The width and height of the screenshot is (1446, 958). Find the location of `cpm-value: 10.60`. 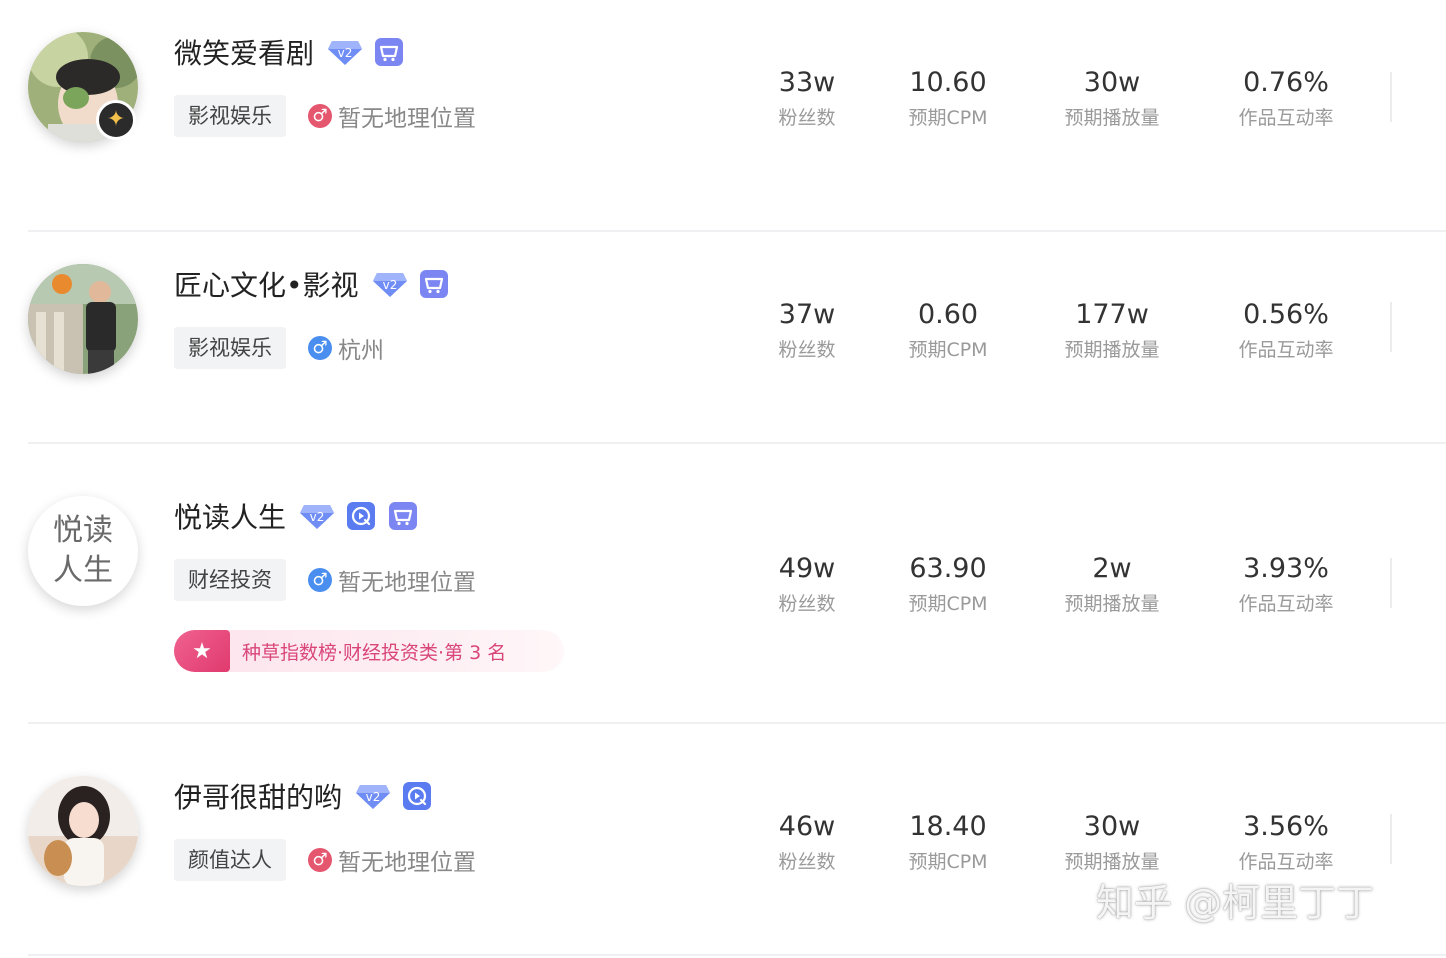

cpm-value: 10.60 is located at coordinates (948, 82).